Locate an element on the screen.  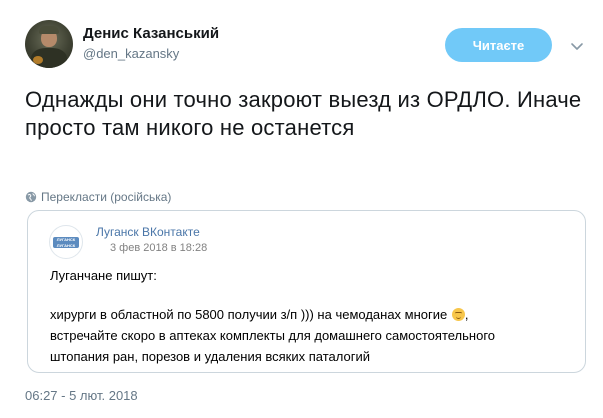
follow-button: Читаєте is located at coordinates (498, 45).